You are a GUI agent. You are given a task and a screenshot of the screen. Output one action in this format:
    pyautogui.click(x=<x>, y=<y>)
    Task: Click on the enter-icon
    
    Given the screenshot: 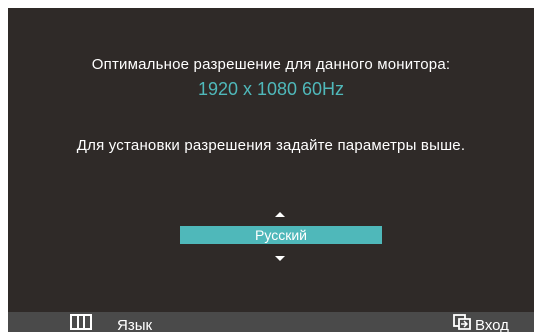 What is the action you would take?
    pyautogui.click(x=462, y=323)
    